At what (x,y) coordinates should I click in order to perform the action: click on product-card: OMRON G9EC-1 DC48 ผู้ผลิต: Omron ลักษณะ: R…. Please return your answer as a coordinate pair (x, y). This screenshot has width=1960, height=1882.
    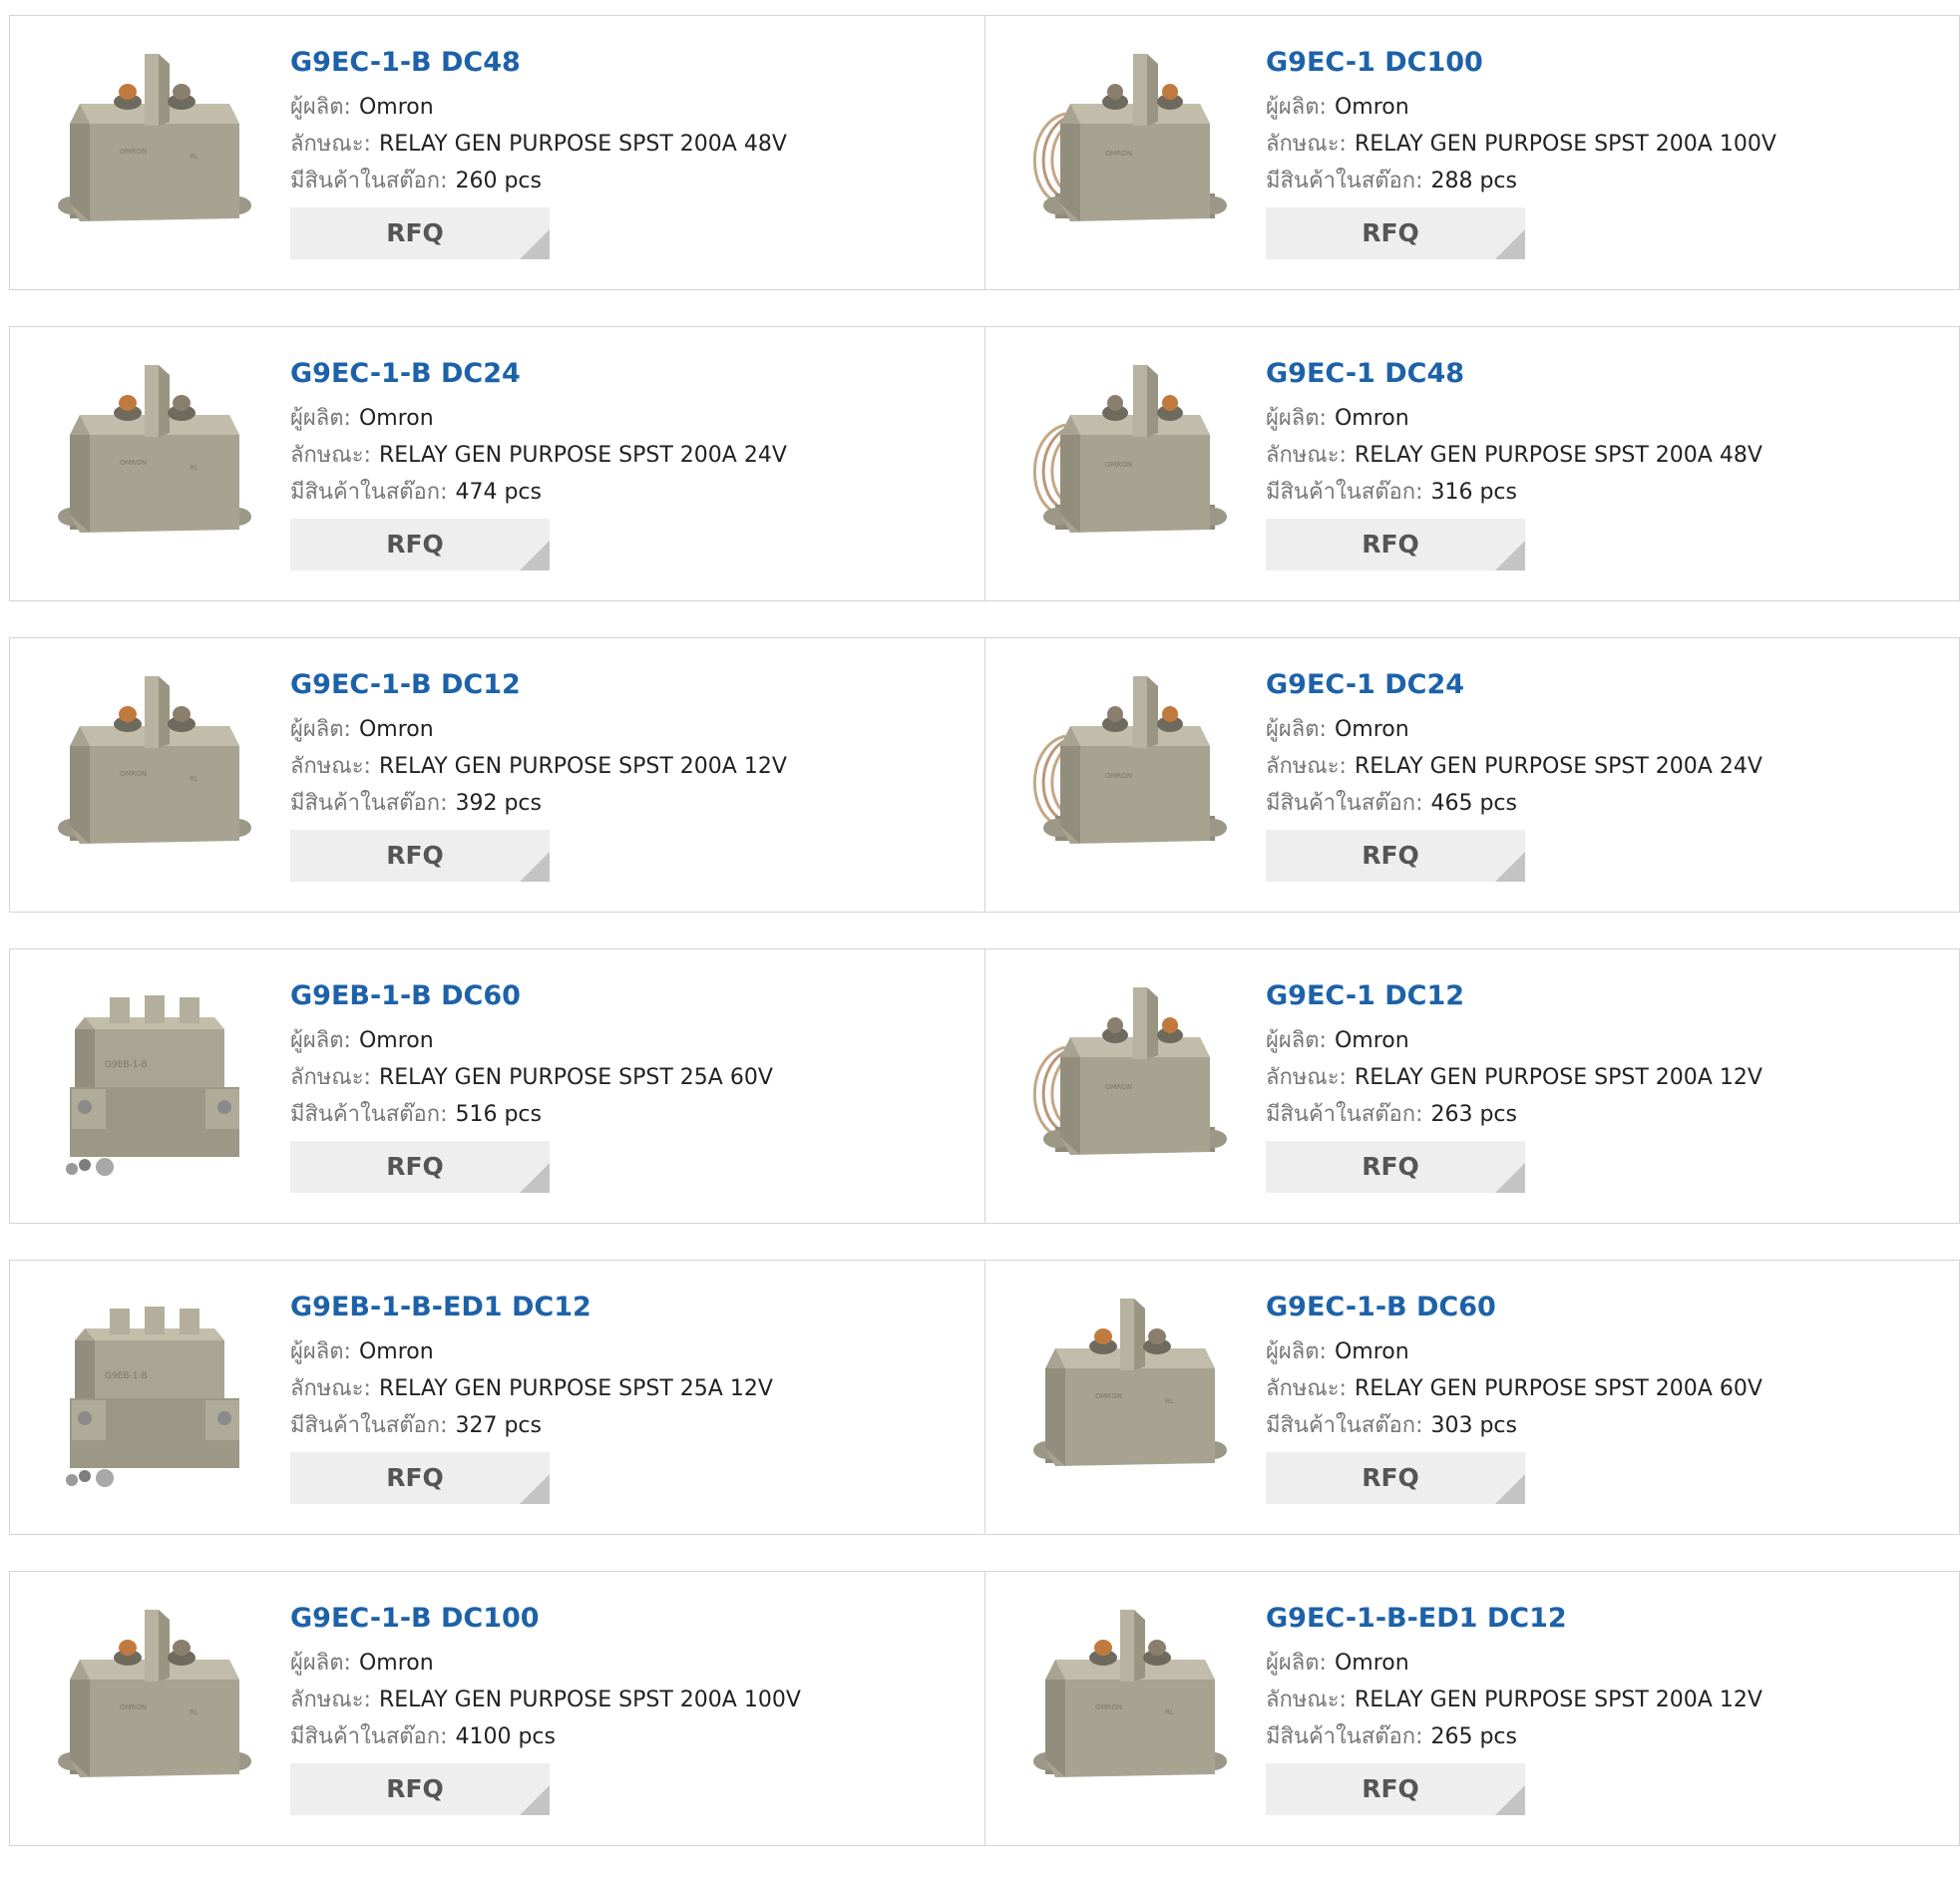
    Looking at the image, I should click on (1471, 463).